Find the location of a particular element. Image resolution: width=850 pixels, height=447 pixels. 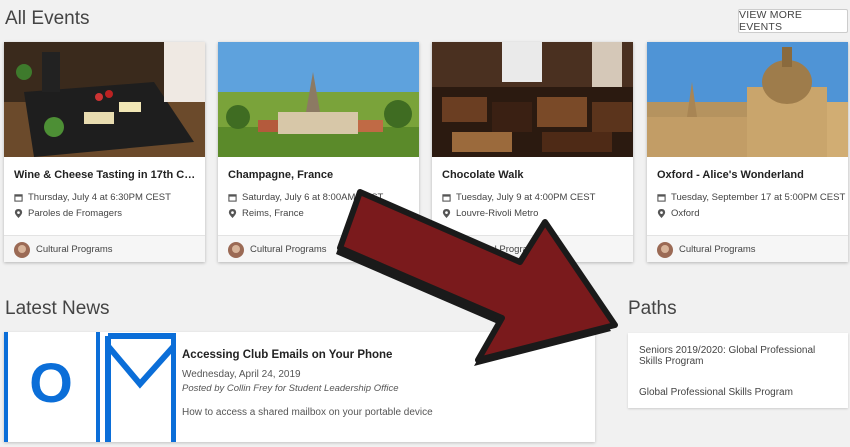

event-location-text: Oxford is located at coordinates (685, 213).